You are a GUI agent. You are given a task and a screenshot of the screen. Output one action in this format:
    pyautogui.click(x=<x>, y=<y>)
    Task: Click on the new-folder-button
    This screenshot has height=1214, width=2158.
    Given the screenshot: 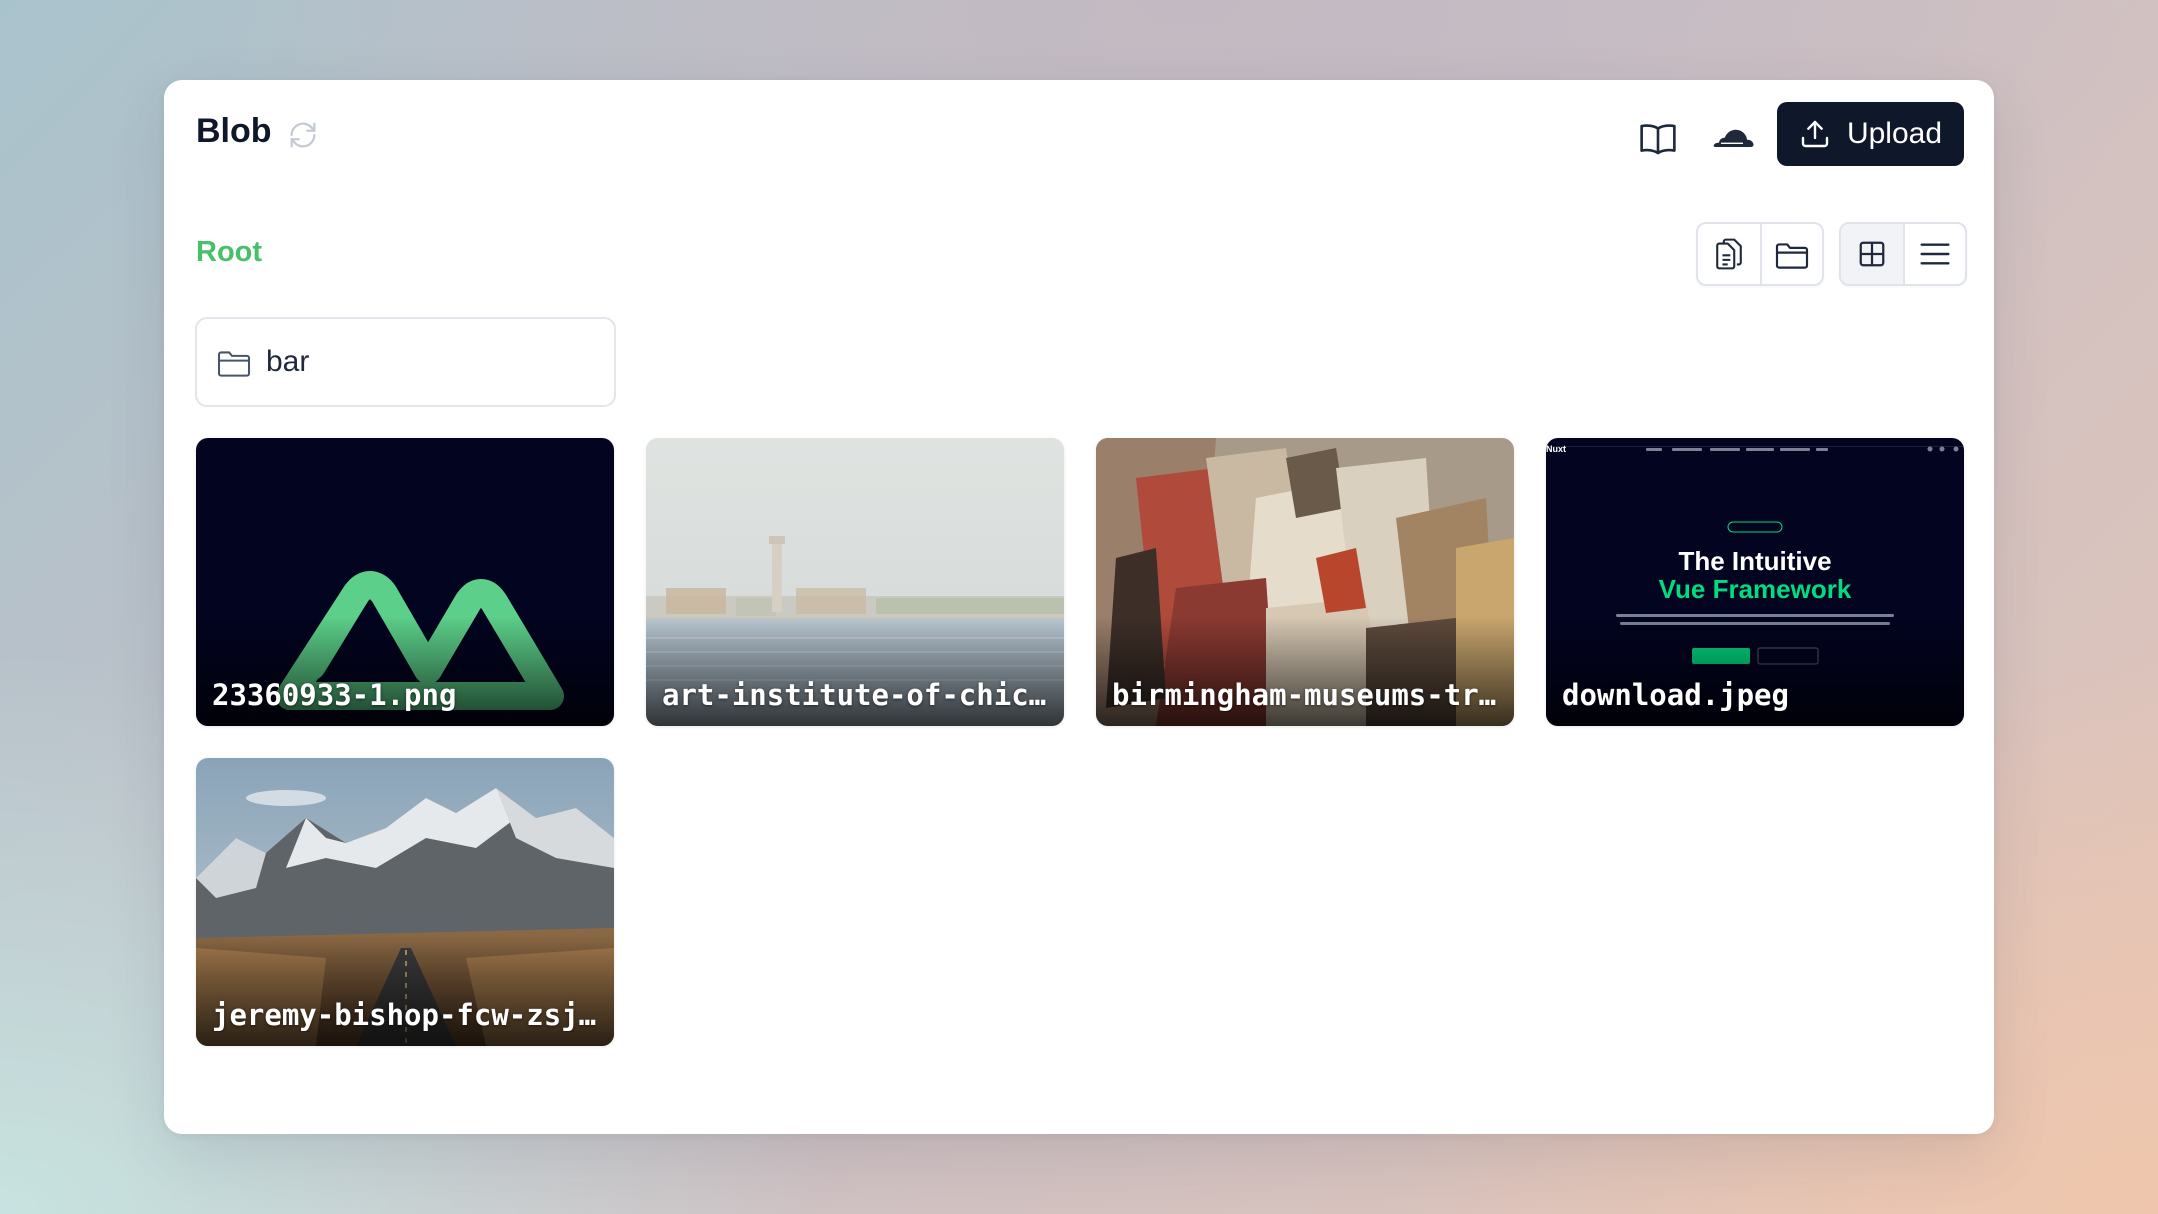 What is the action you would take?
    pyautogui.click(x=1791, y=254)
    